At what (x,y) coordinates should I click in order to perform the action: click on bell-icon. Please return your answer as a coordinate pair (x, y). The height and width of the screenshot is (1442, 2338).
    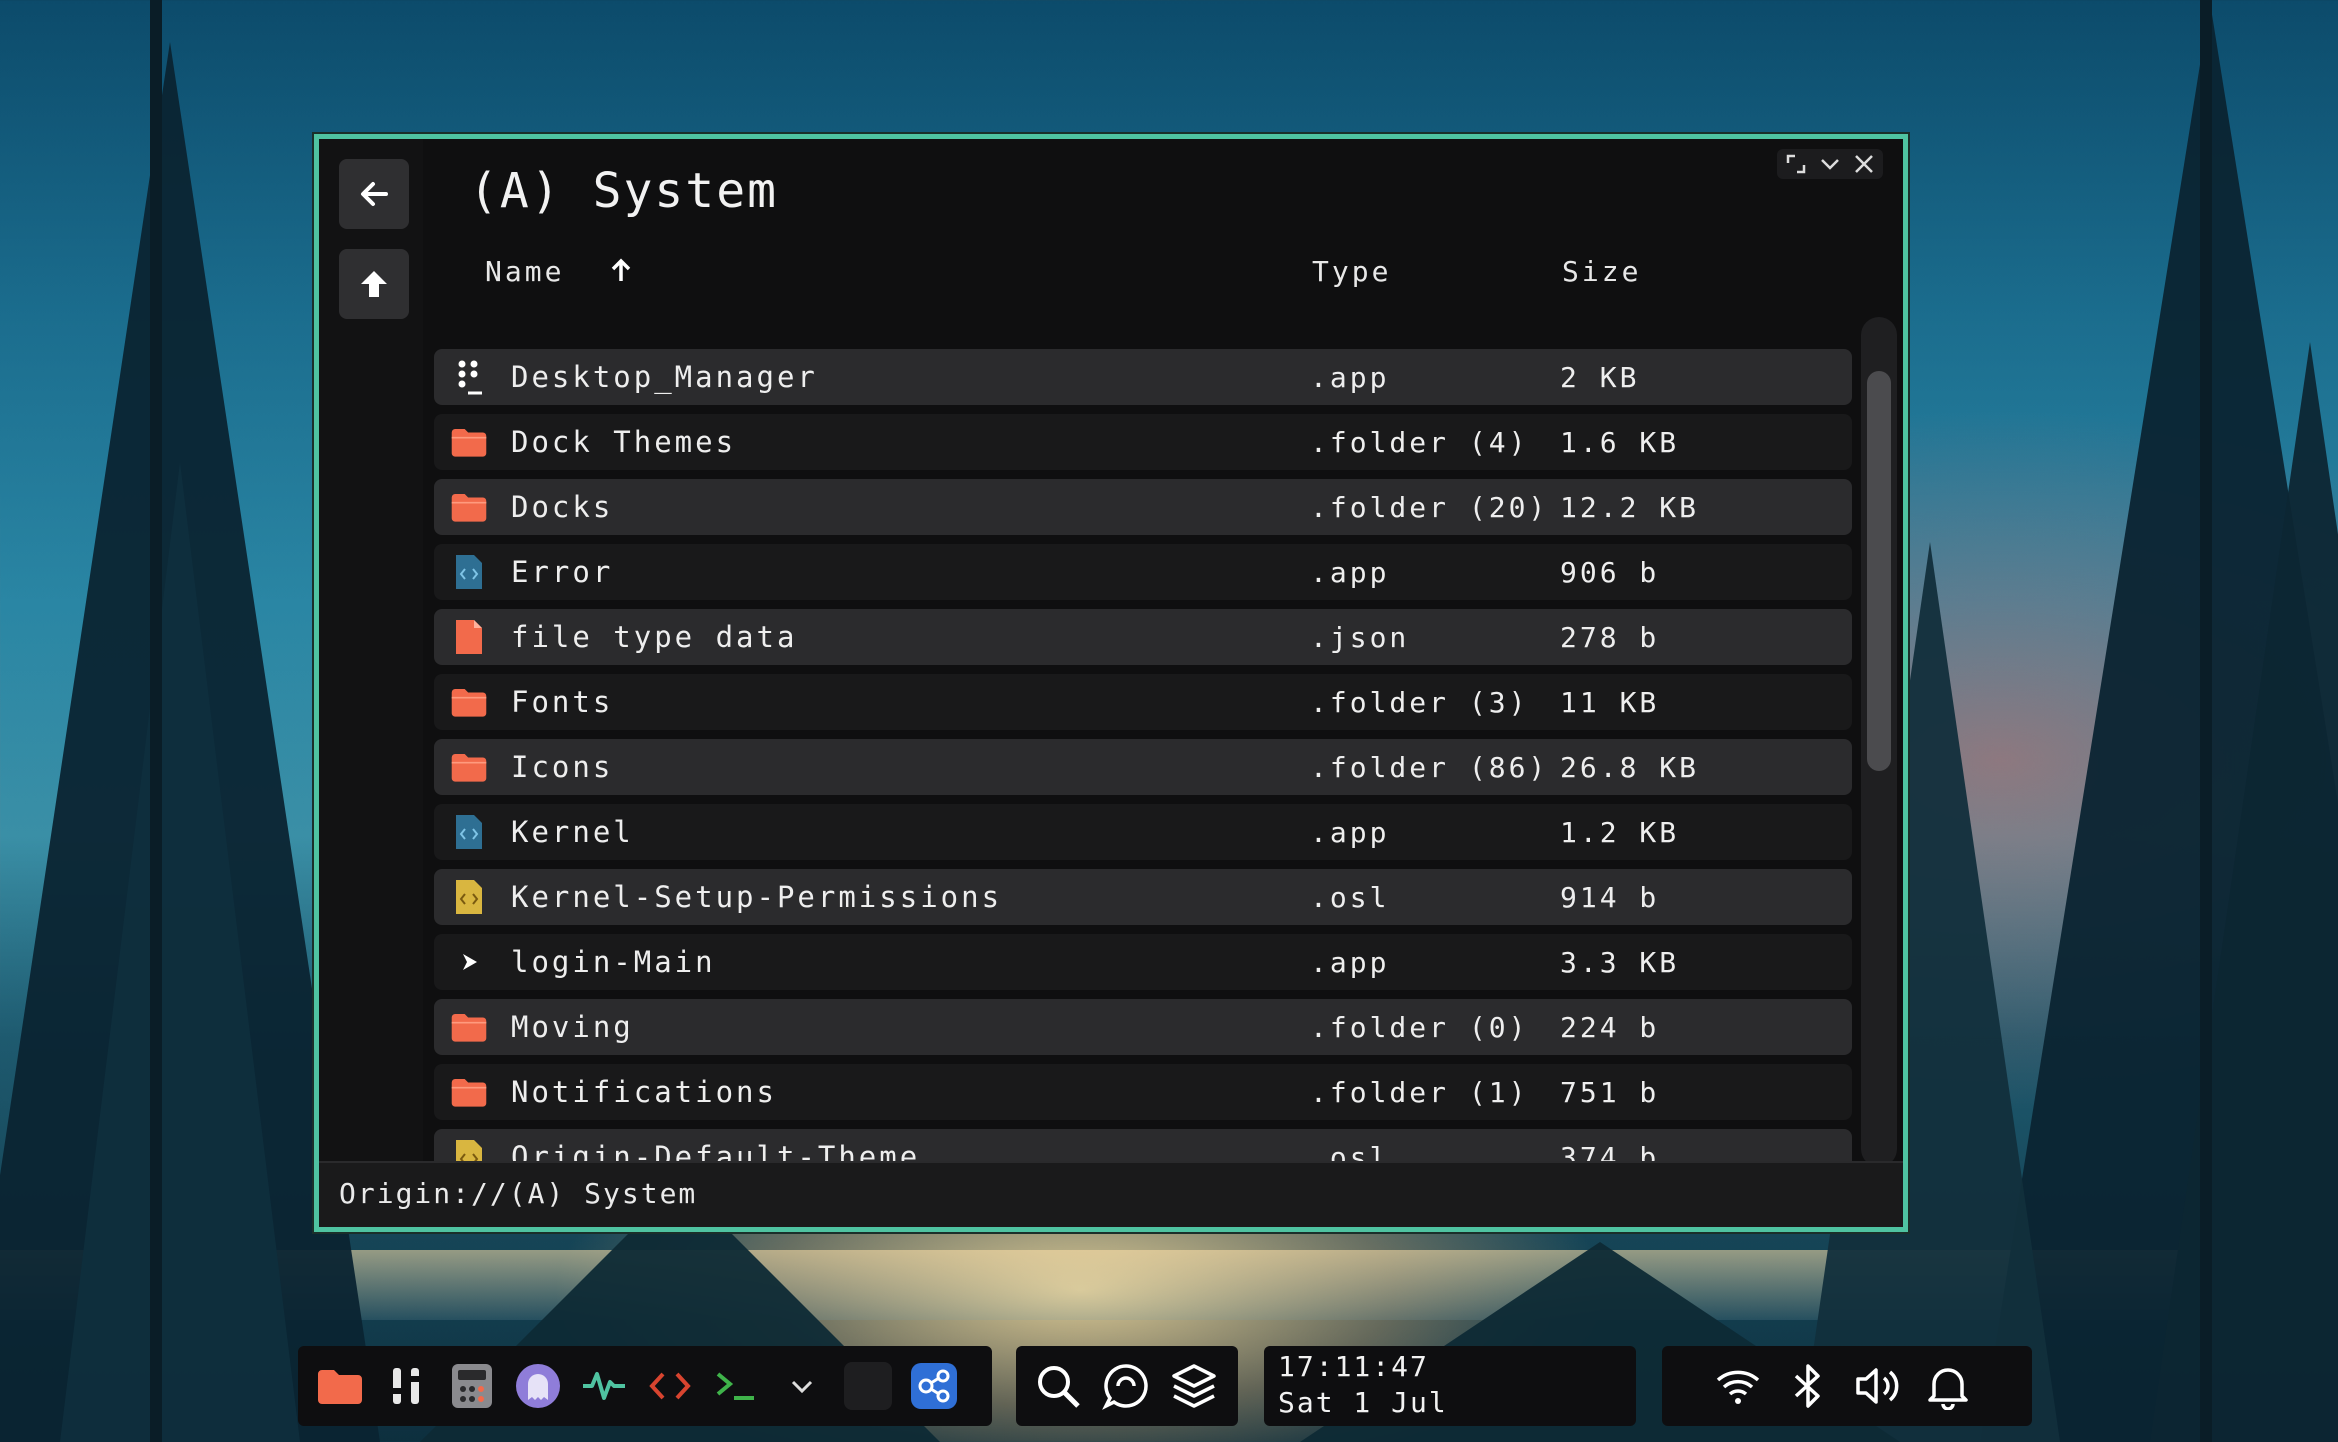
    Looking at the image, I should click on (1948, 1386).